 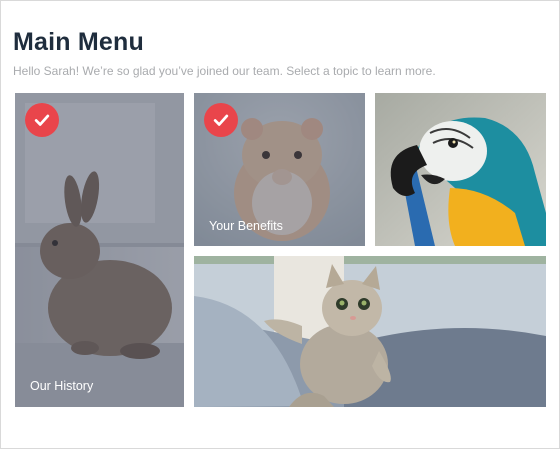 What do you see at coordinates (279, 169) in the screenshot?
I see `tile-your-benefits: Your Benefits` at bounding box center [279, 169].